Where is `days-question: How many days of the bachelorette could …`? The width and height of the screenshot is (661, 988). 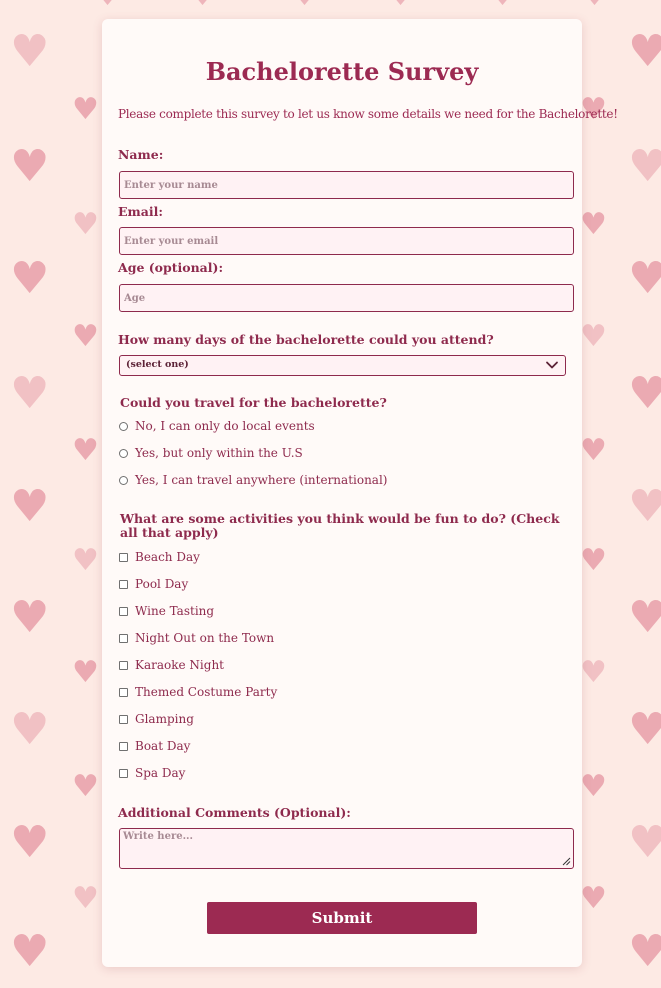 days-question: How many days of the bachelorette could … is located at coordinates (306, 339).